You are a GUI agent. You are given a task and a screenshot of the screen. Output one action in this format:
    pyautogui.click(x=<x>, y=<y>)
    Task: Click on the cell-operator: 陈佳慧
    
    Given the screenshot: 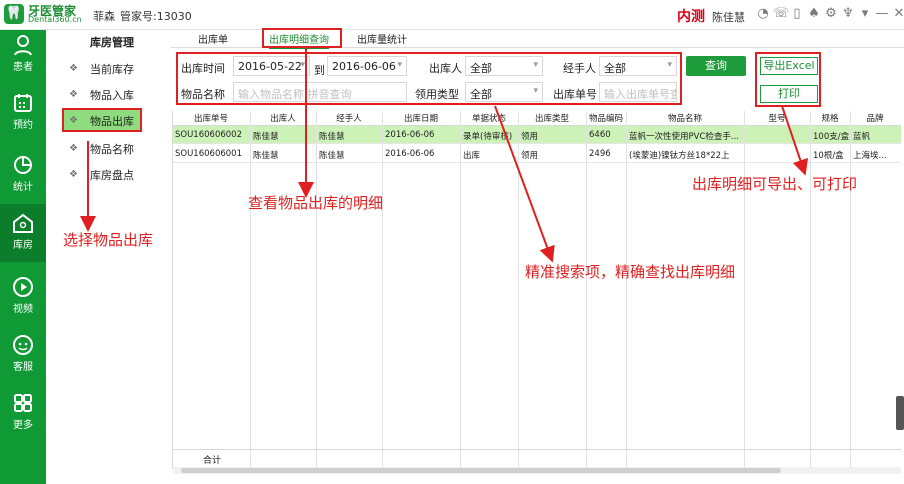 What is the action you would take?
    pyautogui.click(x=266, y=137)
    